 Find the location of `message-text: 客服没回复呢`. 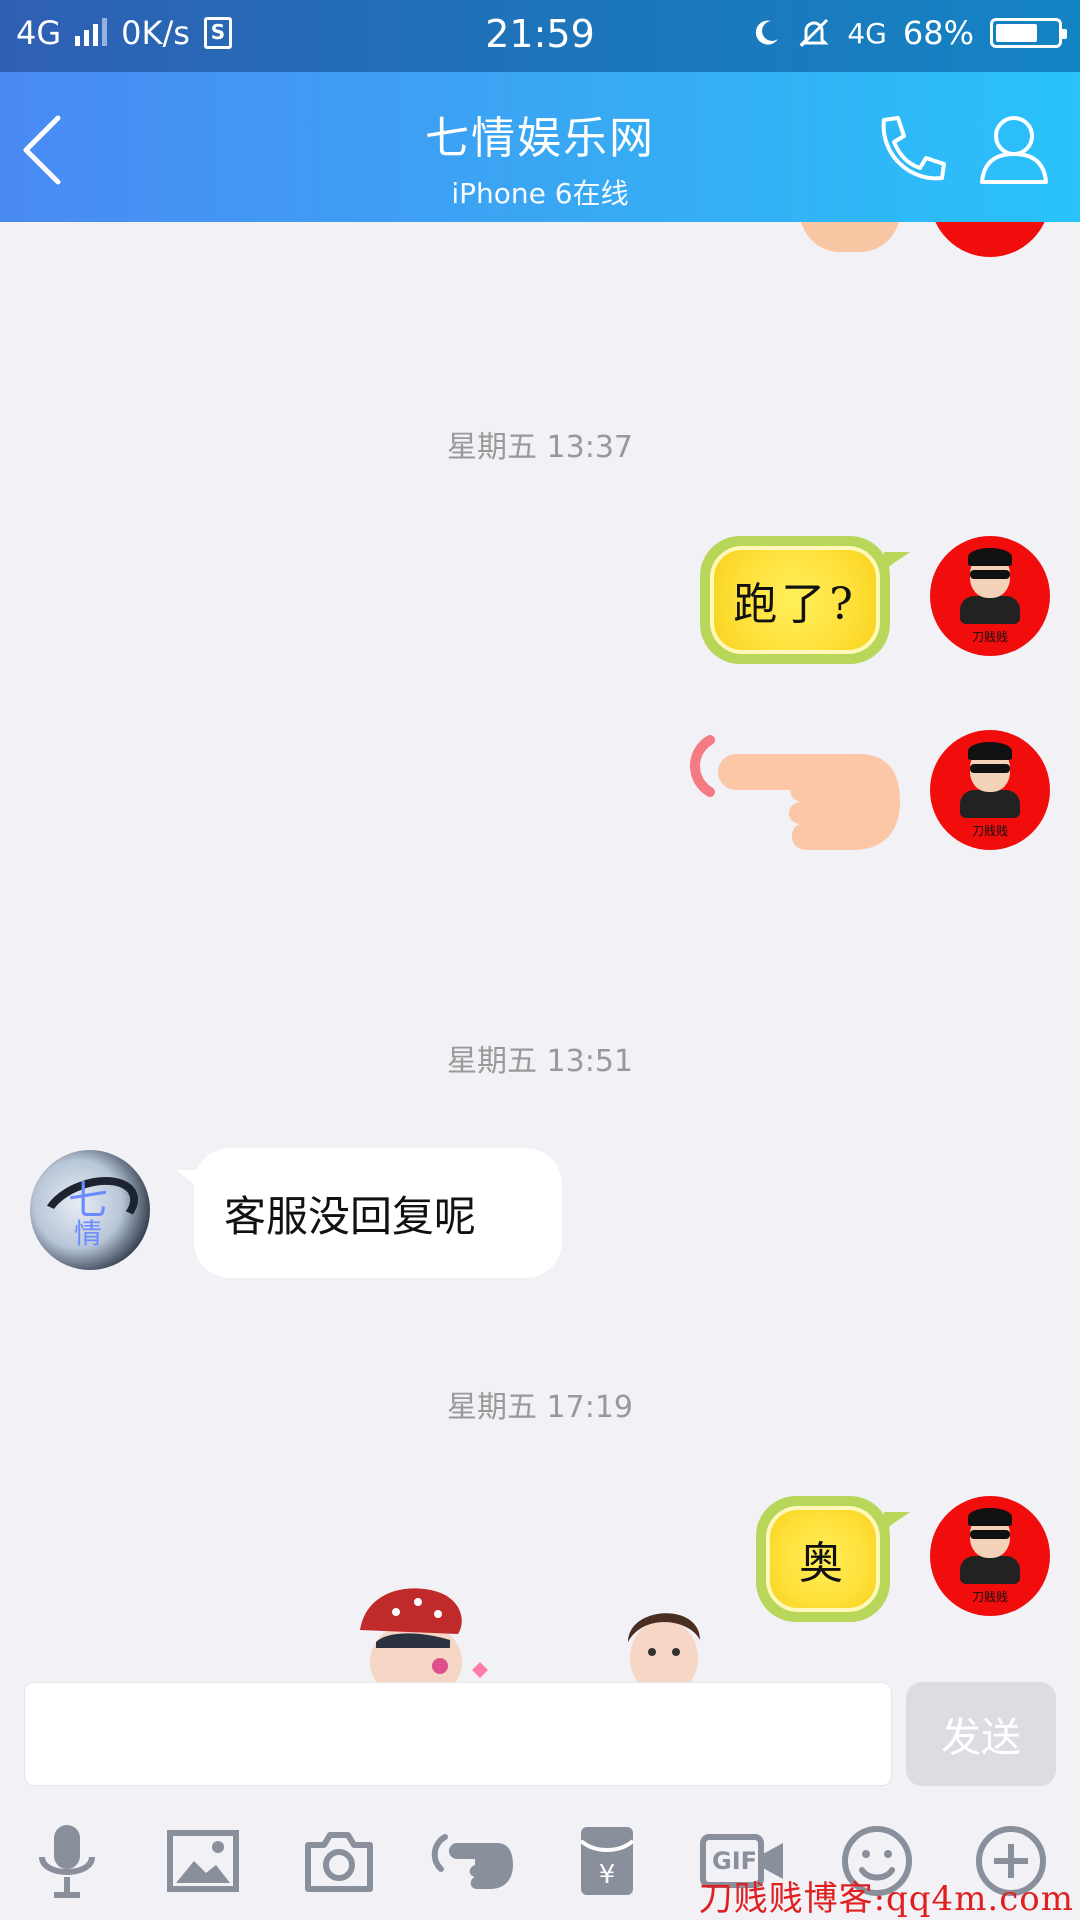

message-text: 客服没回复呢 is located at coordinates (350, 1216).